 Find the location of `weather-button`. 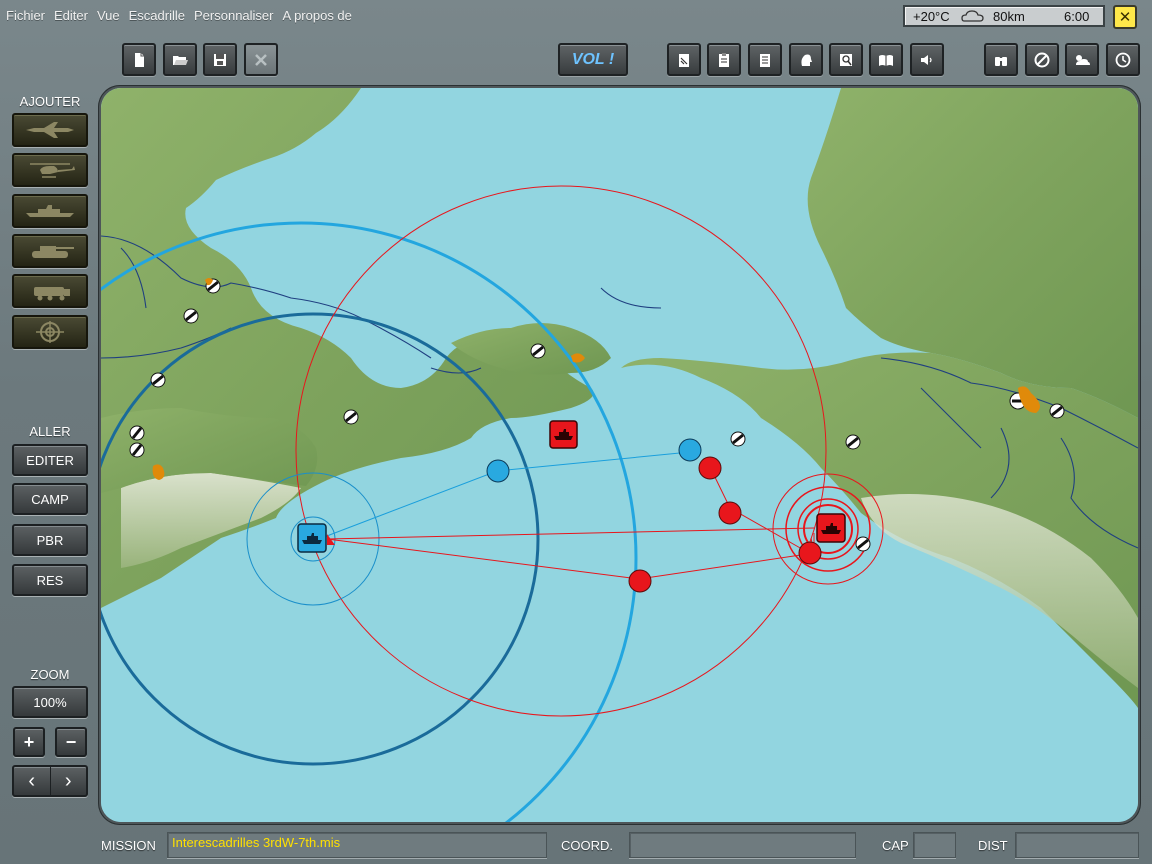

weather-button is located at coordinates (1082, 59).